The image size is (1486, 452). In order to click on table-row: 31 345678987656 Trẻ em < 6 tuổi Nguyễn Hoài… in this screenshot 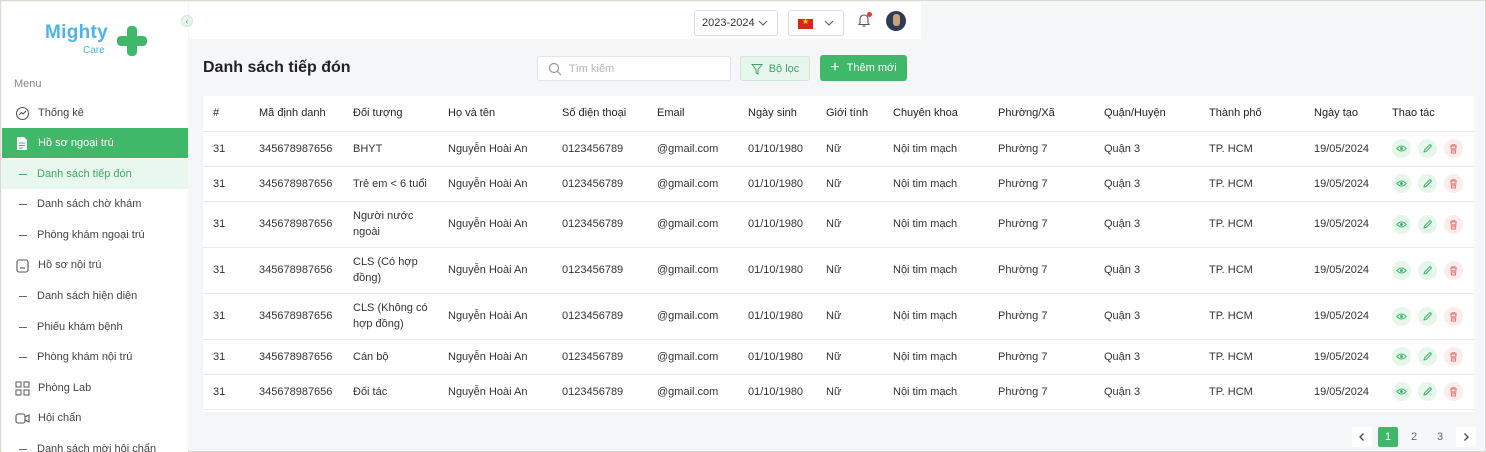, I will do `click(838, 184)`.